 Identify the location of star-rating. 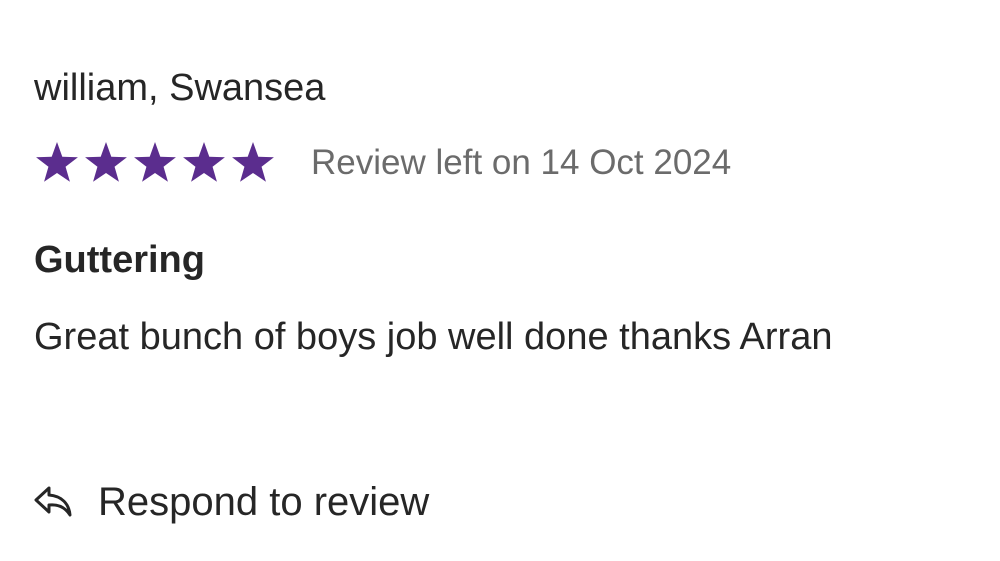
(155, 163).